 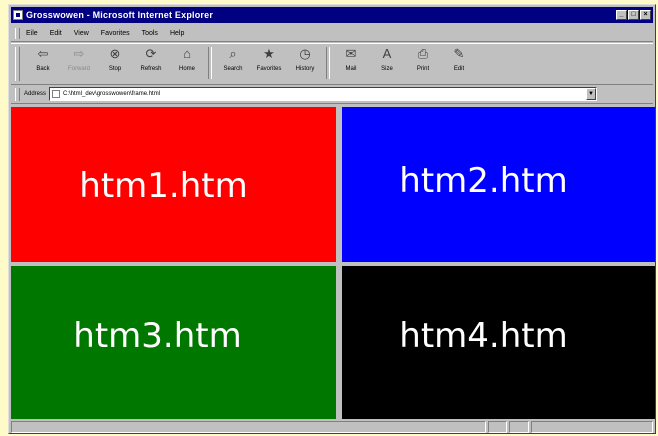 What do you see at coordinates (459, 63) in the screenshot?
I see `edit-button: ✎ Edit` at bounding box center [459, 63].